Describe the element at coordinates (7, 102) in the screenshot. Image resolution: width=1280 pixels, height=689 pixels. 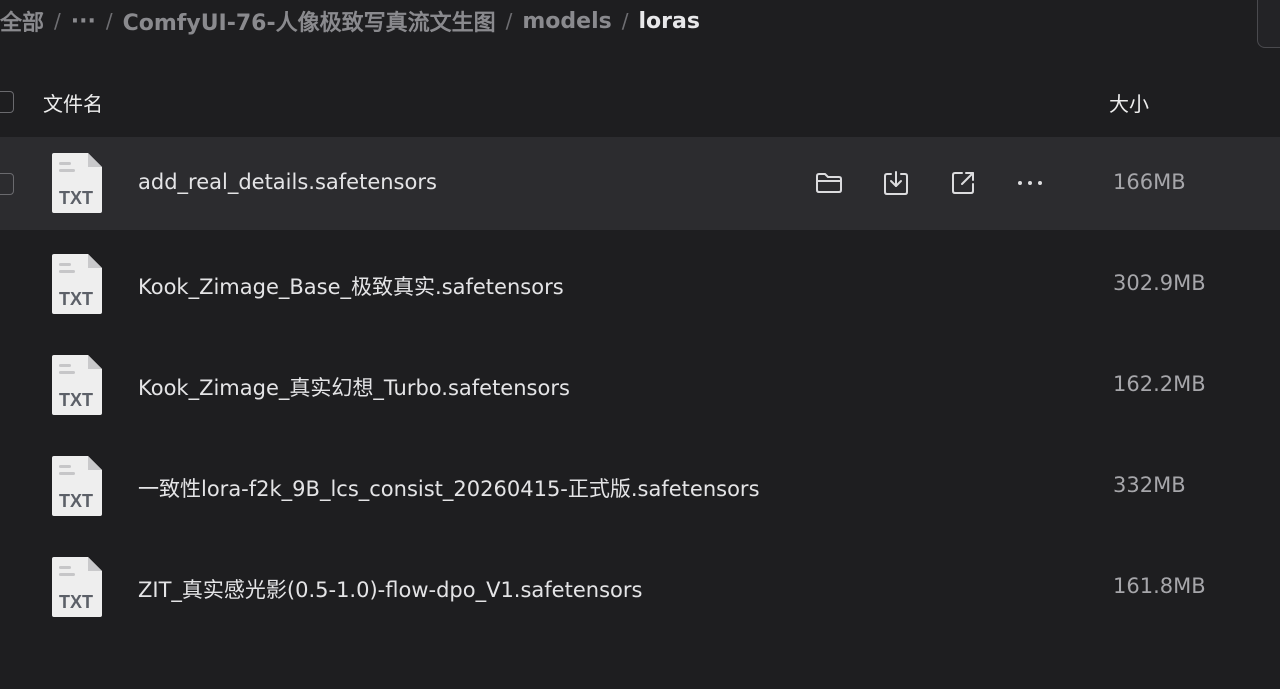
I see `select-all-checkbox` at that location.